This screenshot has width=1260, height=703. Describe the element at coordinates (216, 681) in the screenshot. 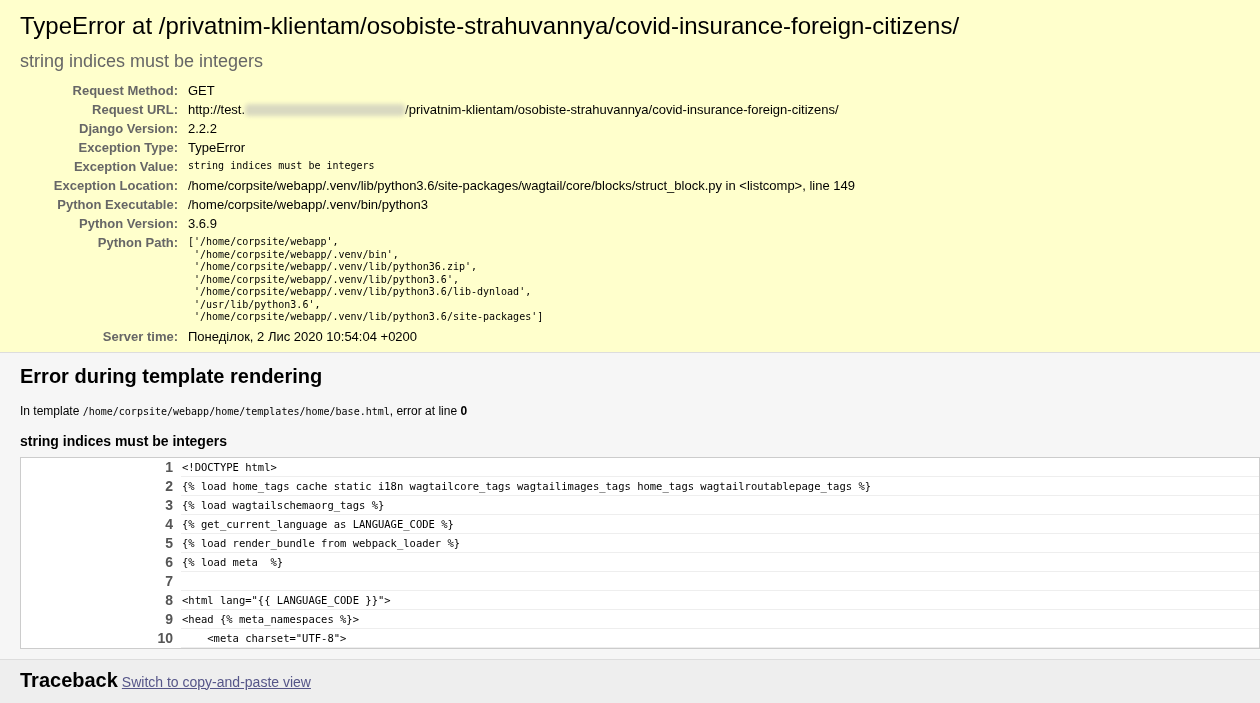

I see `switch-view-link: Switch to copy-and-paste view` at that location.